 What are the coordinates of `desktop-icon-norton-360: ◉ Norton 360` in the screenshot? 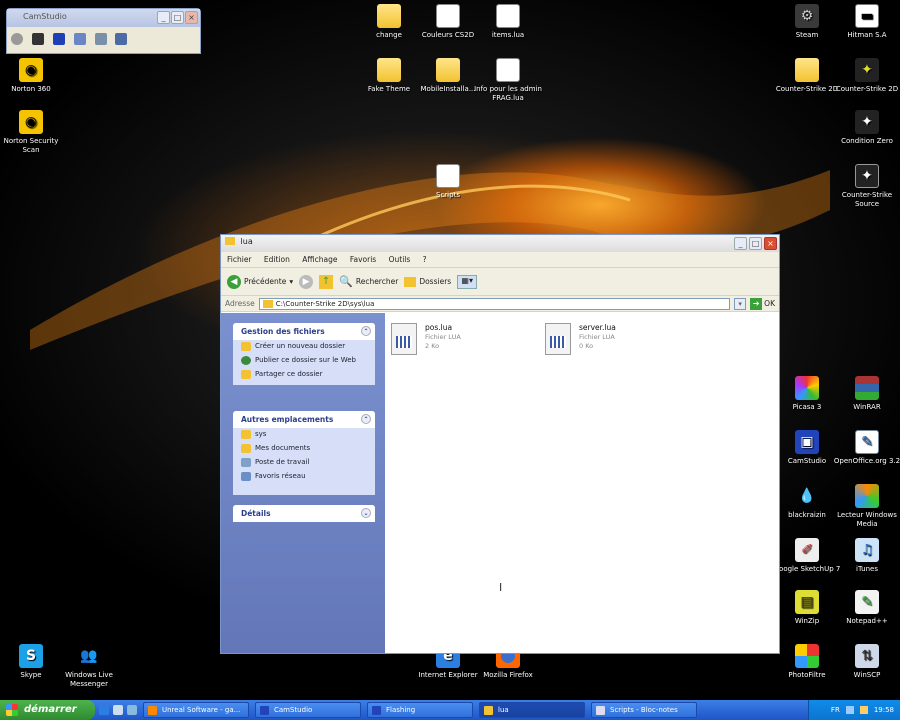 It's located at (33, 76).